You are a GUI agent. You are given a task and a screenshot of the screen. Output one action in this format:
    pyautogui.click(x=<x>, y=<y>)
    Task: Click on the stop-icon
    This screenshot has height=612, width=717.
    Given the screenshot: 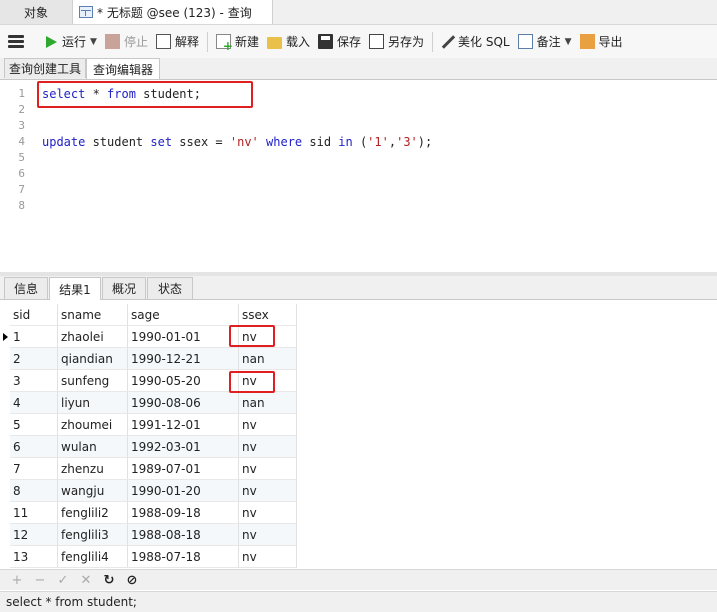 What is the action you would take?
    pyautogui.click(x=112, y=41)
    